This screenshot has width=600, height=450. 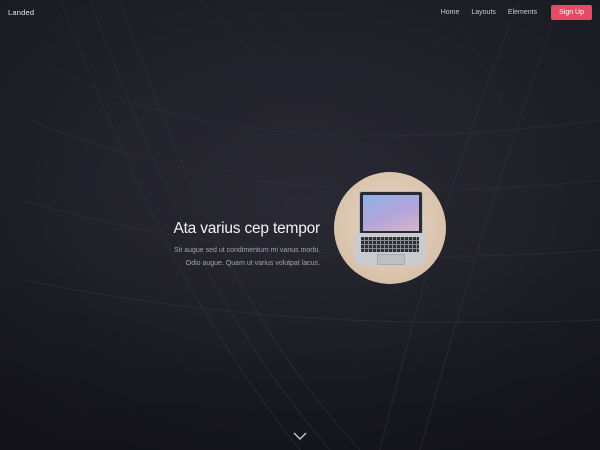 I want to click on nav-link-home: Home, so click(x=450, y=12).